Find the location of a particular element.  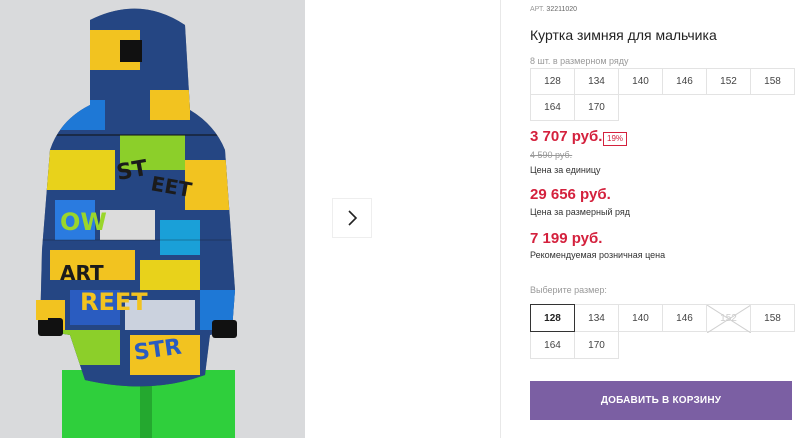

svg-text: OW is located at coordinates (83, 222).